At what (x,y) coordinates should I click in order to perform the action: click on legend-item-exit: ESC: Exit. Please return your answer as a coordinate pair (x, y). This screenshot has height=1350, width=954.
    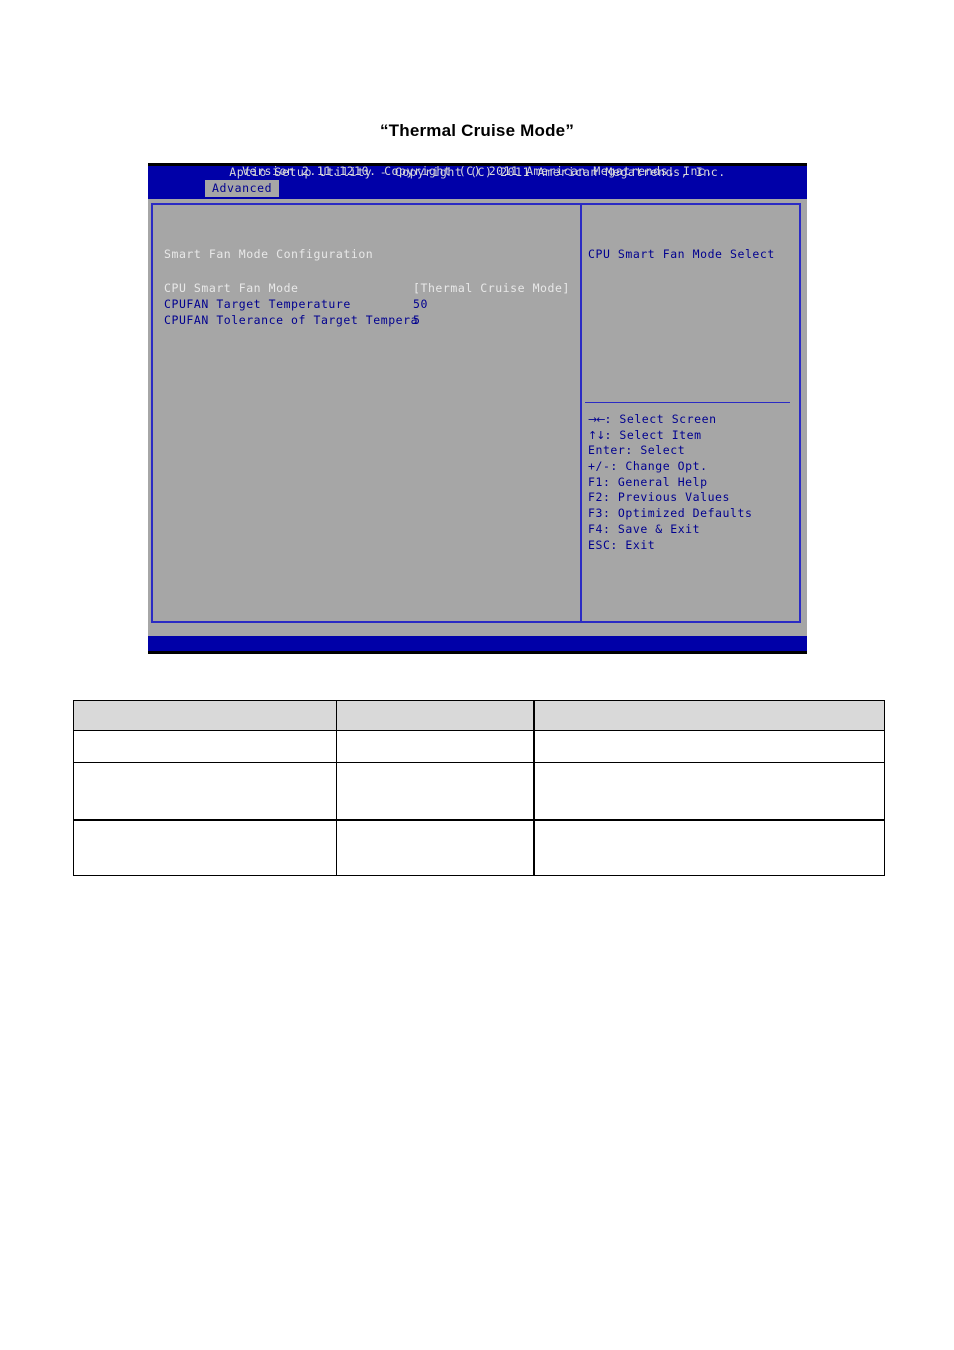
    Looking at the image, I should click on (695, 546).